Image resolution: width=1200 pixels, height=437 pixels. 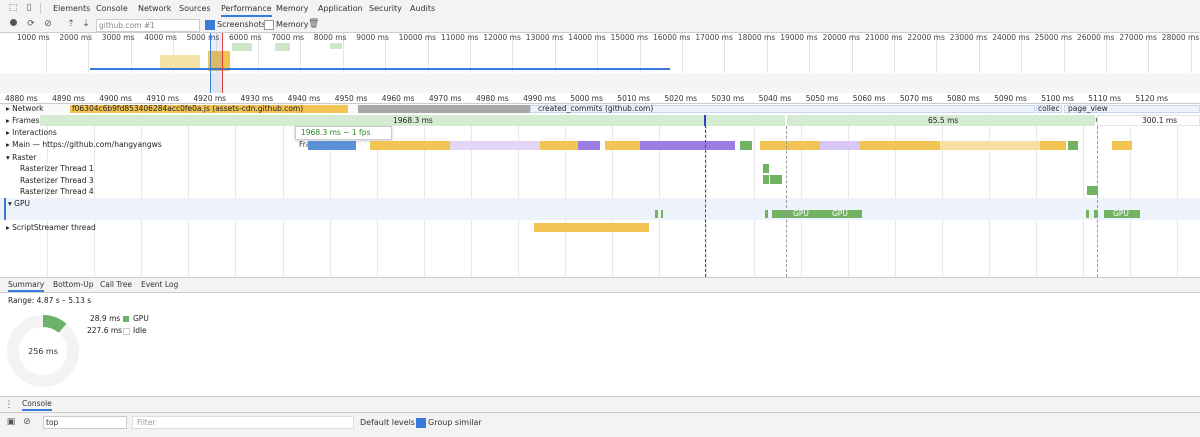 What do you see at coordinates (162, 98) in the screenshot?
I see `ruler-tick-label: 4910 ms` at bounding box center [162, 98].